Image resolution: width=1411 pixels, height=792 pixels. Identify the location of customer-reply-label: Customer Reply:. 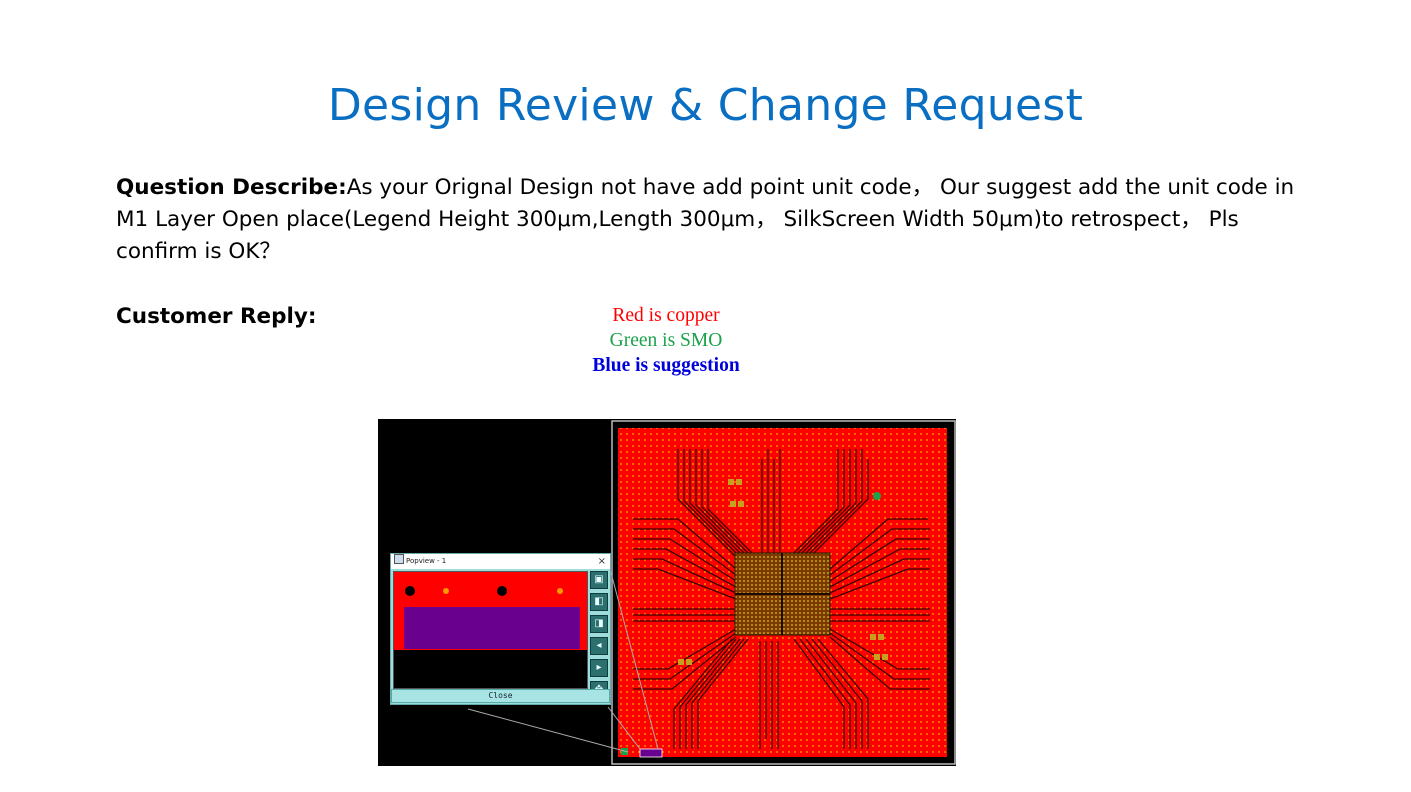
(216, 316).